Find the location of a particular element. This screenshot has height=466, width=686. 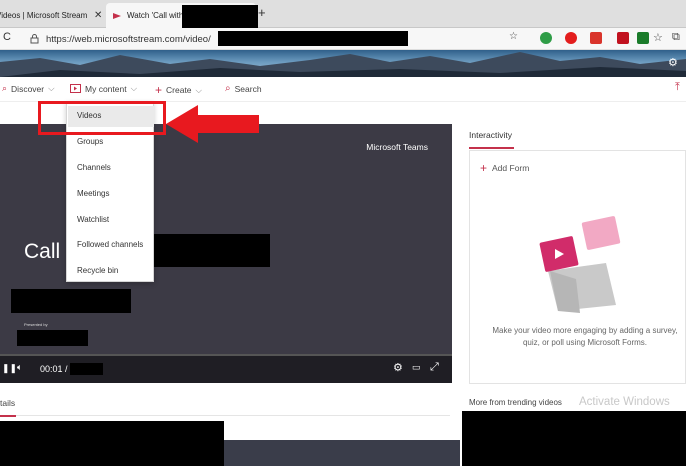

nav-create: + Create ⌵ is located at coordinates (178, 90).